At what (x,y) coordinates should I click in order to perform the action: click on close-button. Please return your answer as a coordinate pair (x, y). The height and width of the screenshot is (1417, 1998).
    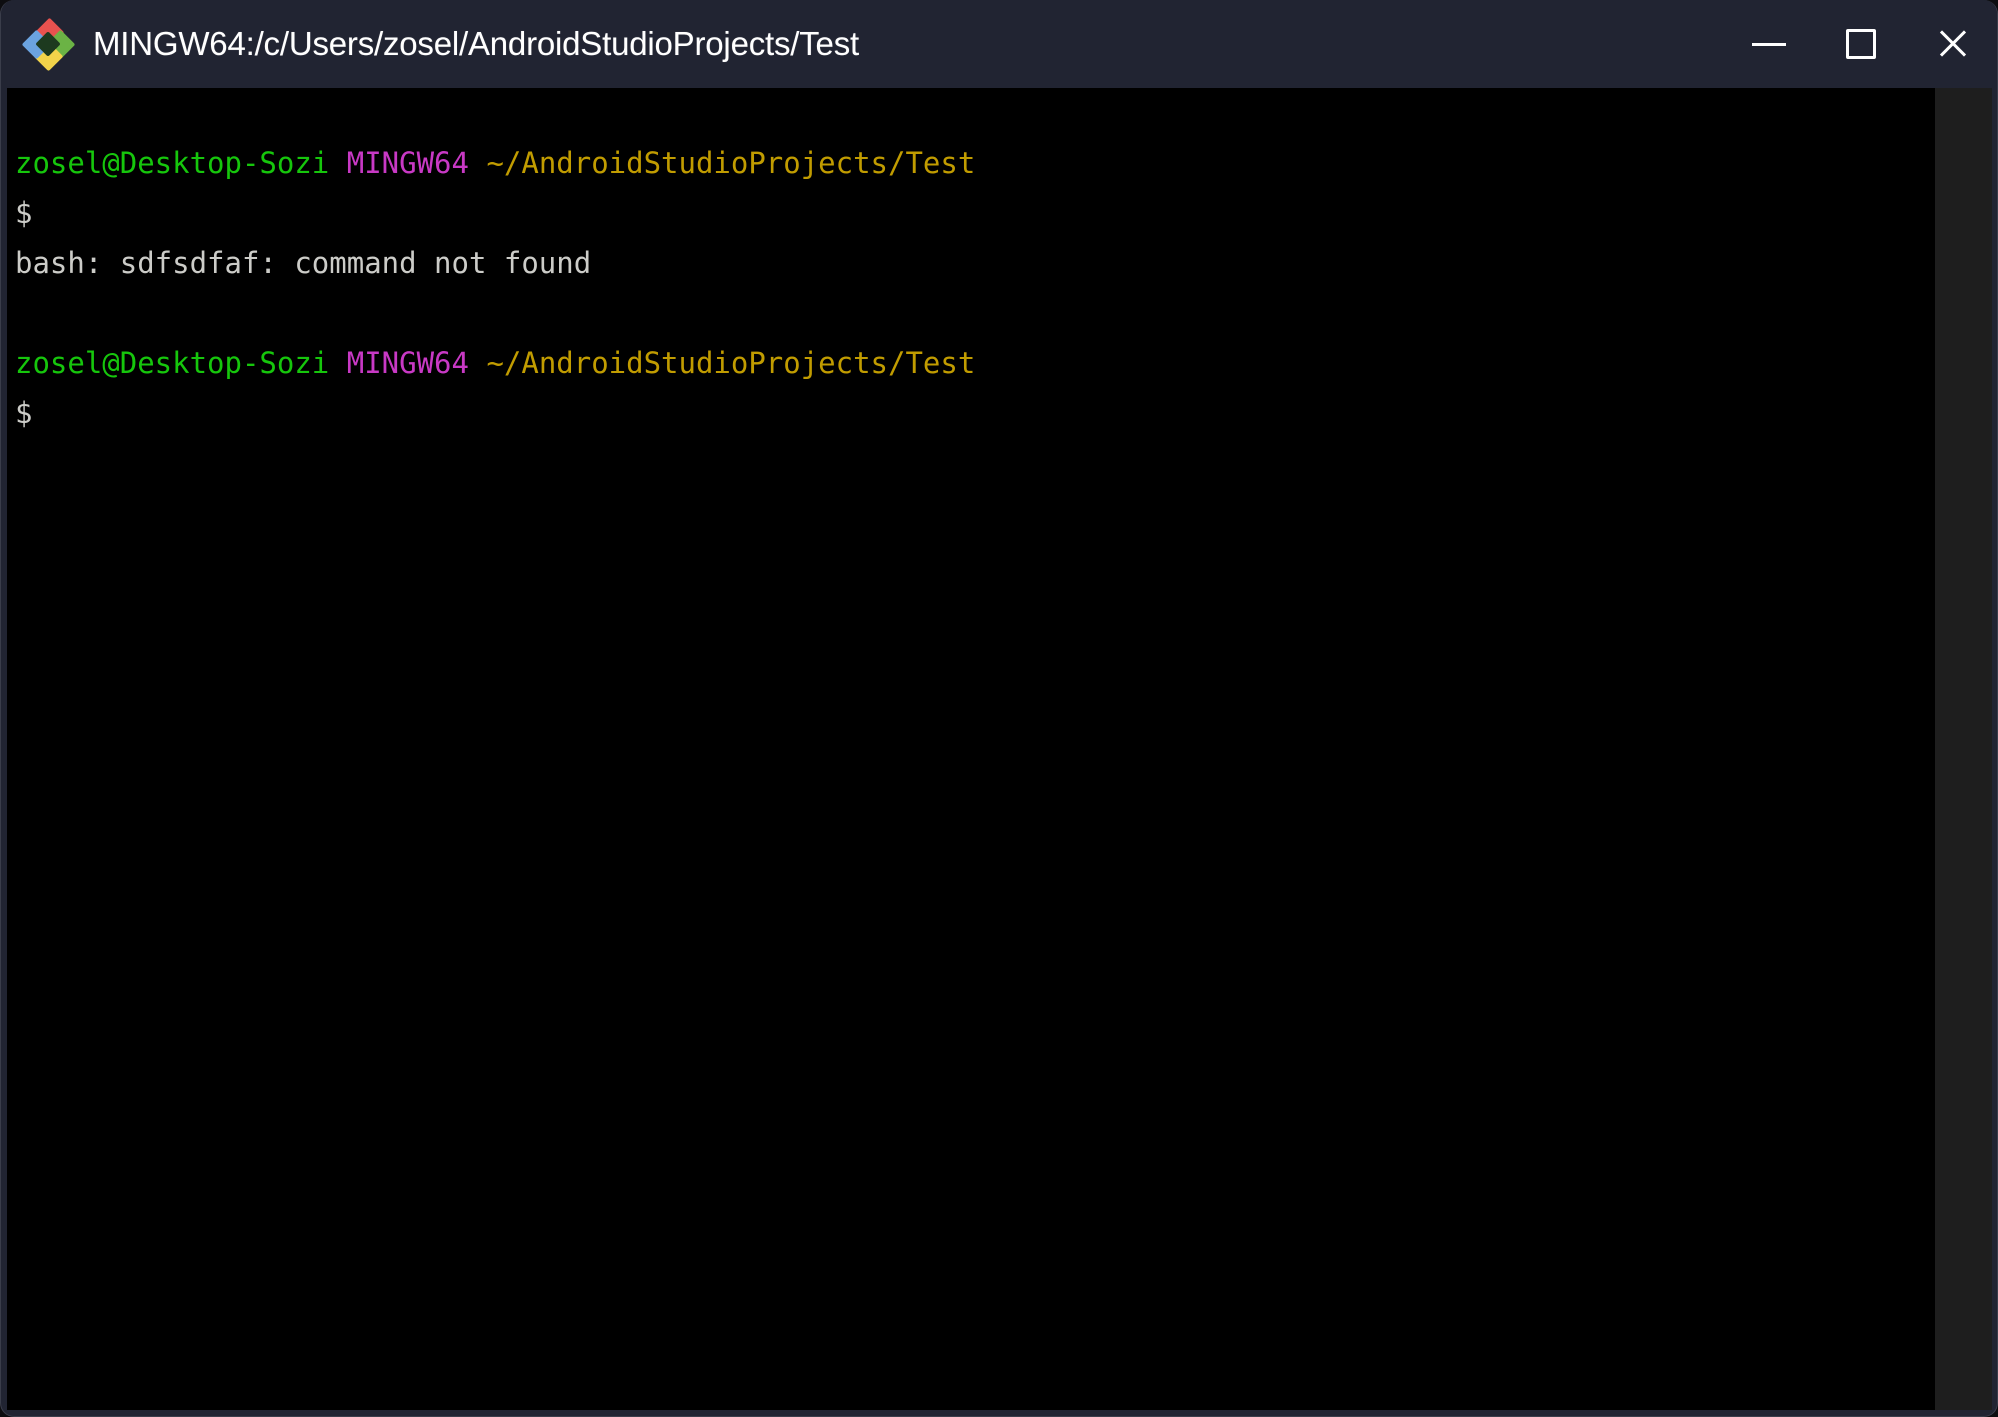
    Looking at the image, I should click on (1952, 44).